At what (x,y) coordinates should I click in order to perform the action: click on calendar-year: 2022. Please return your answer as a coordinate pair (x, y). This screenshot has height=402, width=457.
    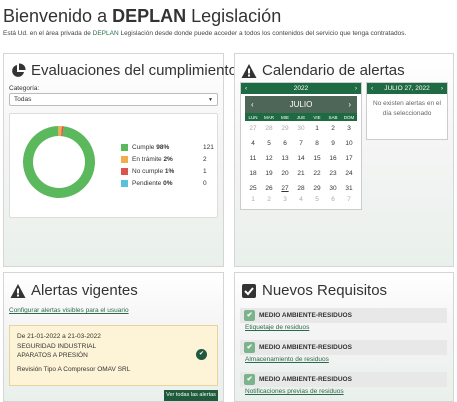
    Looking at the image, I should click on (301, 88).